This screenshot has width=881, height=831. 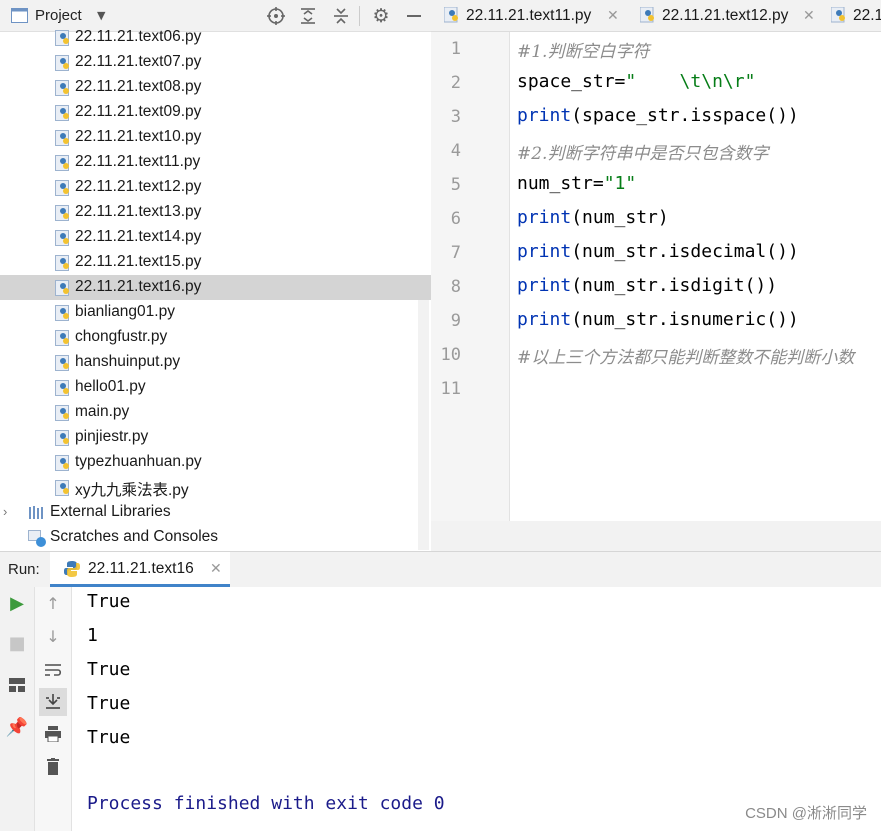 What do you see at coordinates (110, 511) in the screenshot?
I see `tree-item-label: External Libraries` at bounding box center [110, 511].